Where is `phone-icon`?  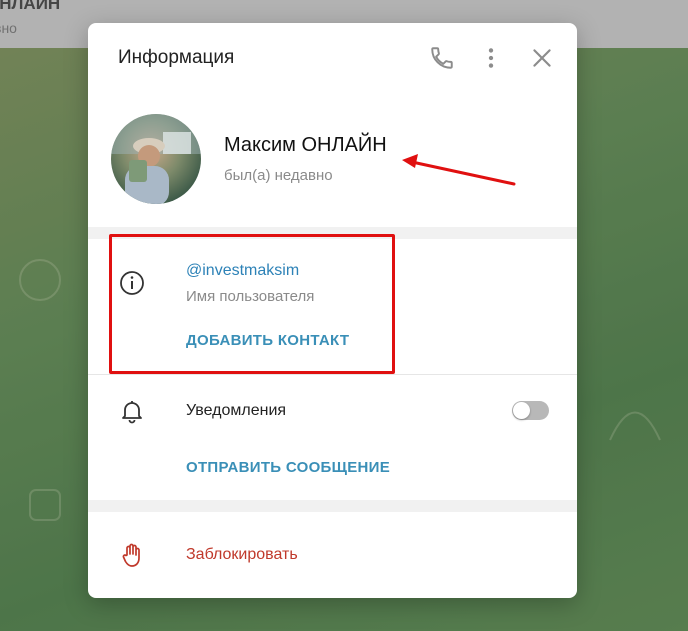 phone-icon is located at coordinates (442, 58).